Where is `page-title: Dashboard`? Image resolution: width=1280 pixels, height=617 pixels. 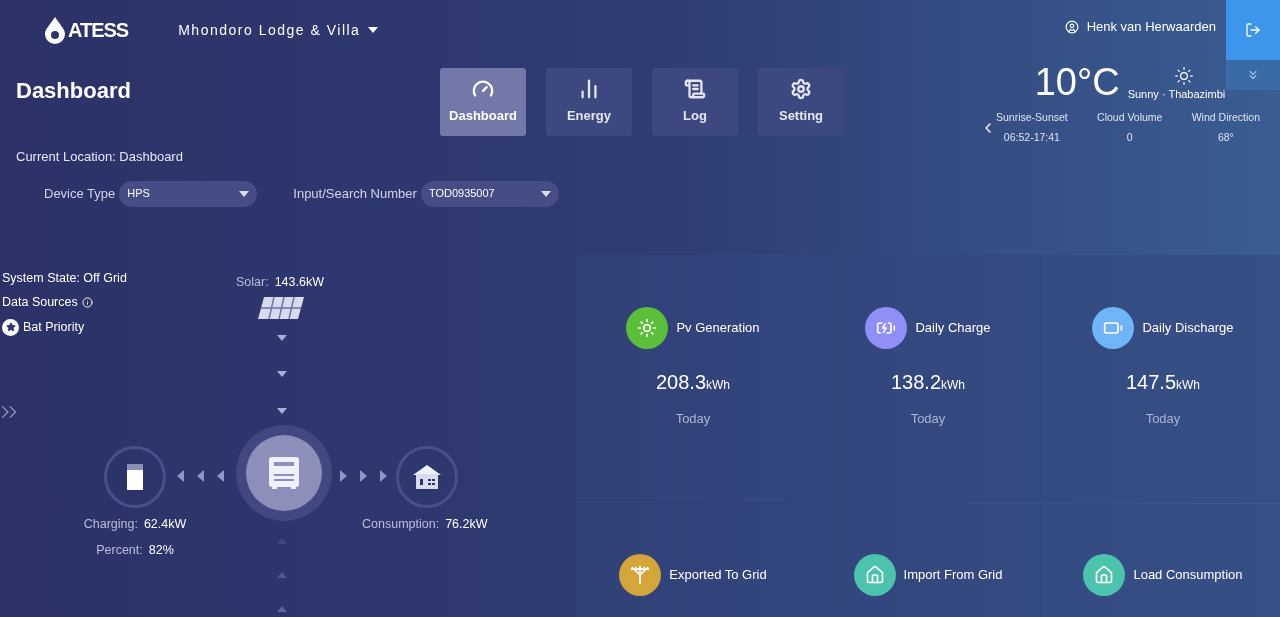 page-title: Dashboard is located at coordinates (74, 91).